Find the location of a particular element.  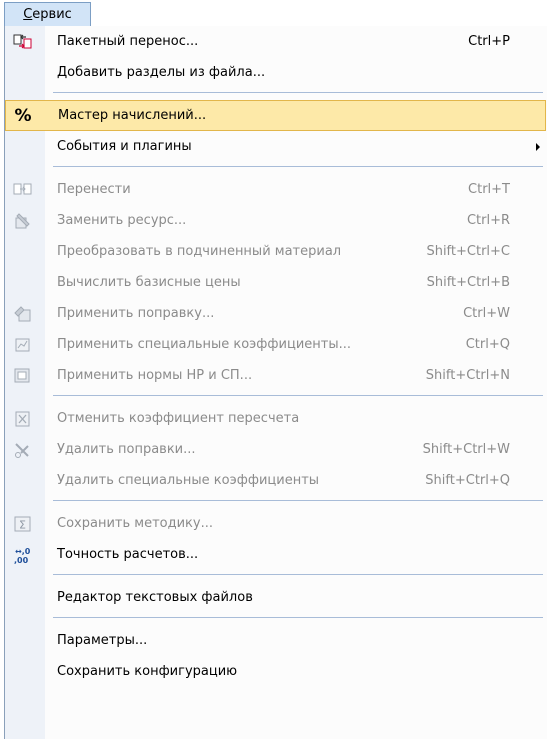

menu-item-label: Вычислить базисные цены is located at coordinates (149, 282).